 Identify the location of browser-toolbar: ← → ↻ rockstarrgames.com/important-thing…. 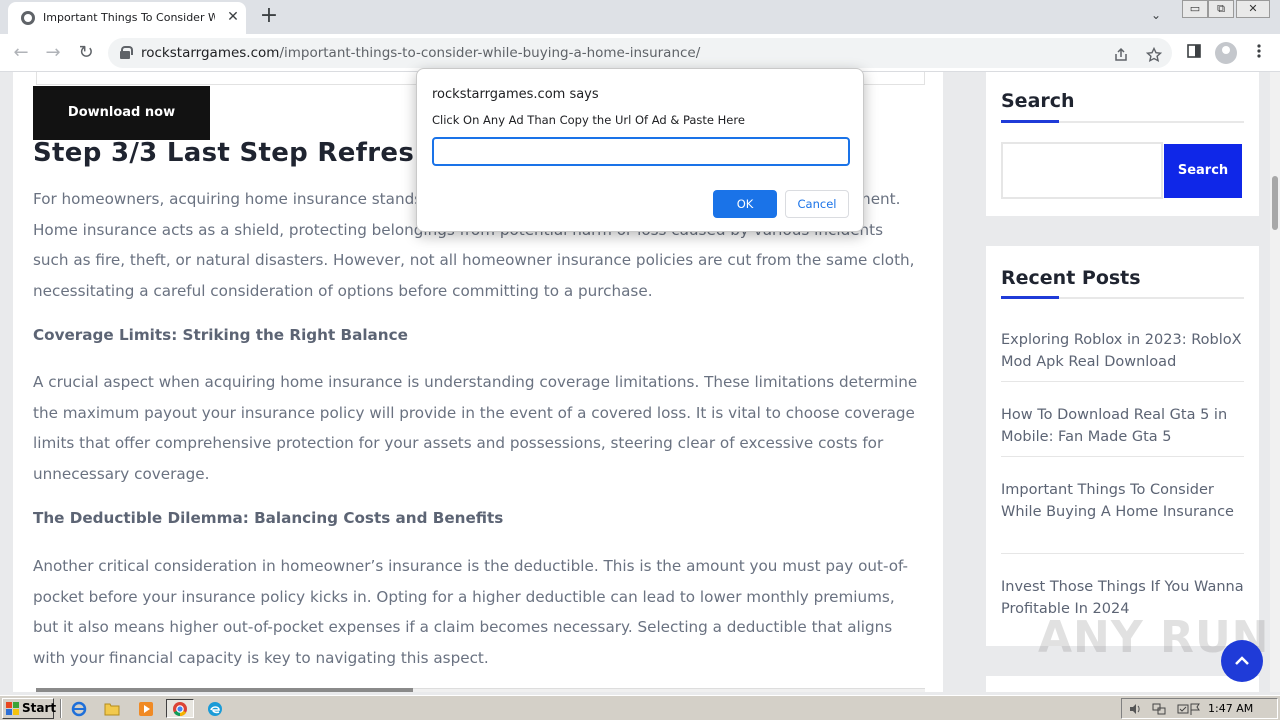
(640, 53).